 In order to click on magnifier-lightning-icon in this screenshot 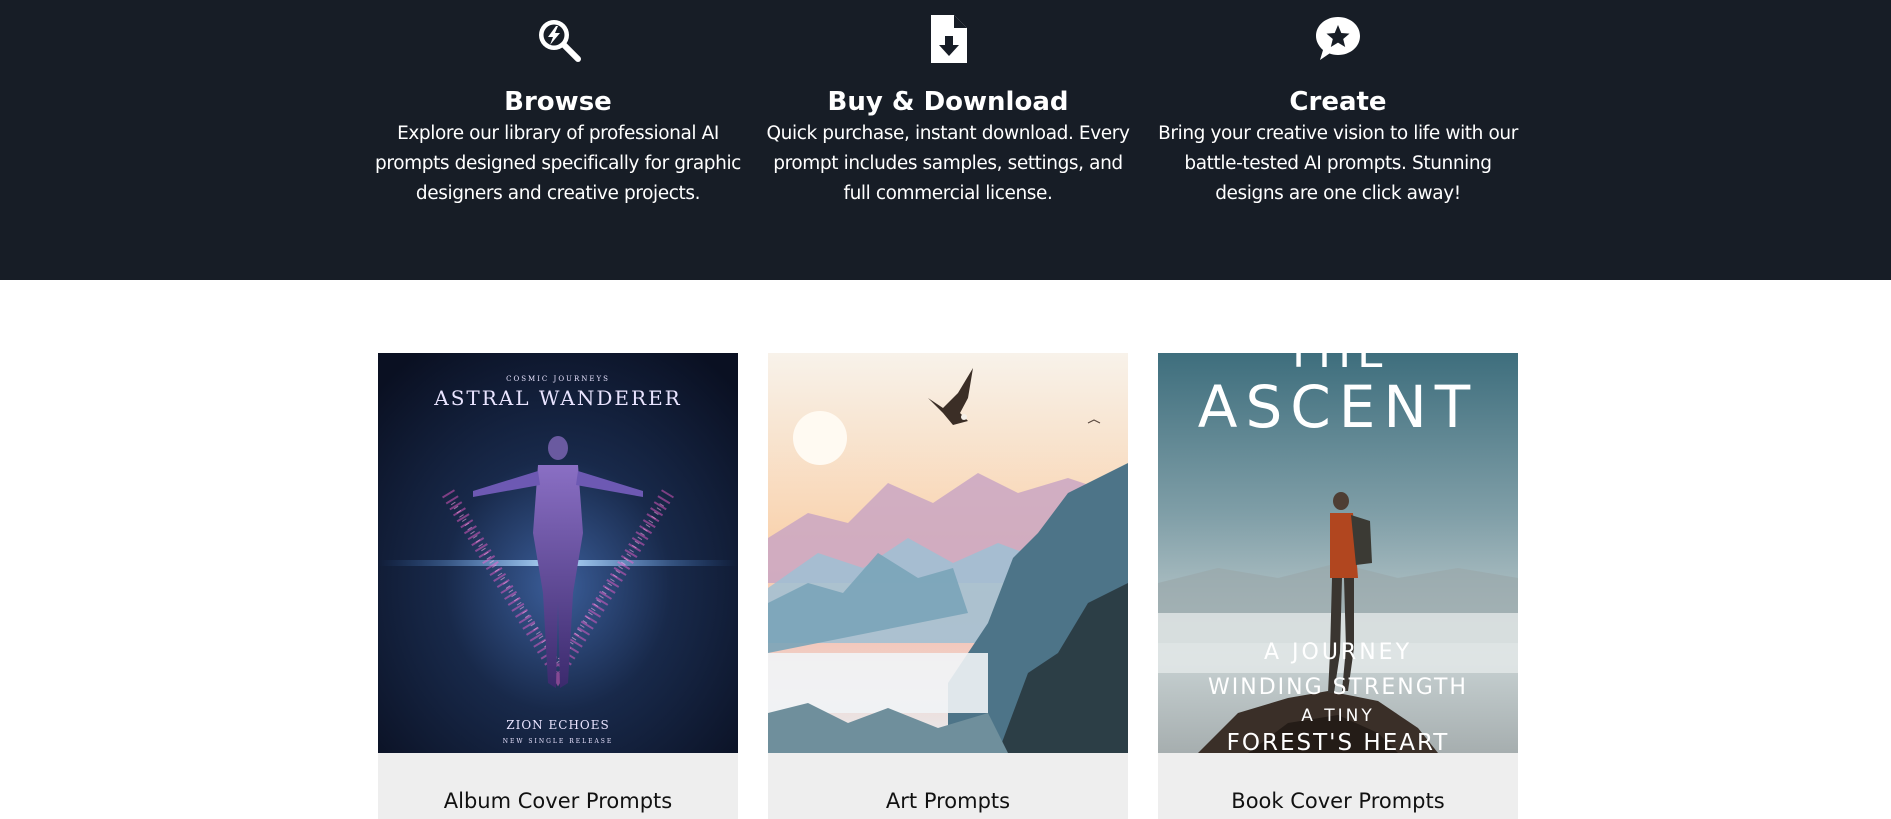, I will do `click(560, 41)`.